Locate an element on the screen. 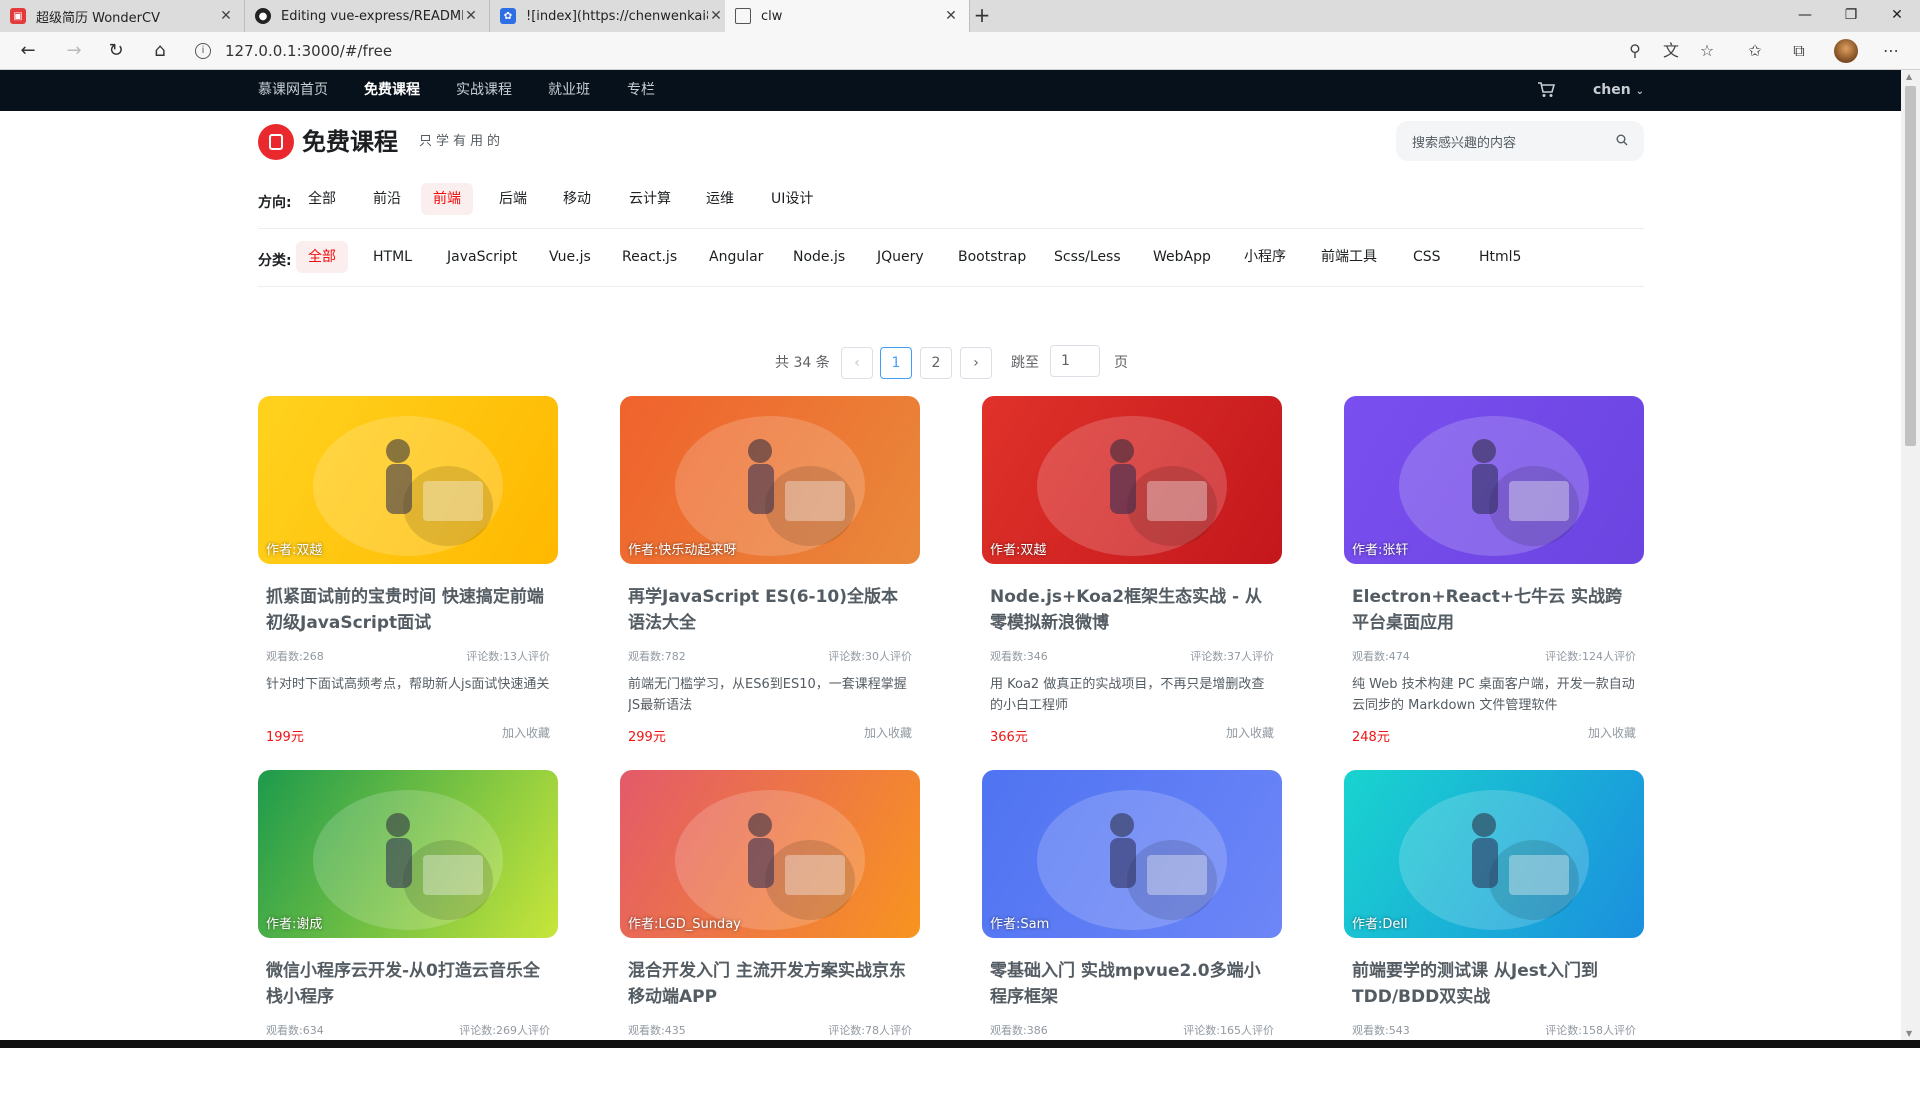 This screenshot has width=1920, height=1120. next-page-icon: › is located at coordinates (976, 363).